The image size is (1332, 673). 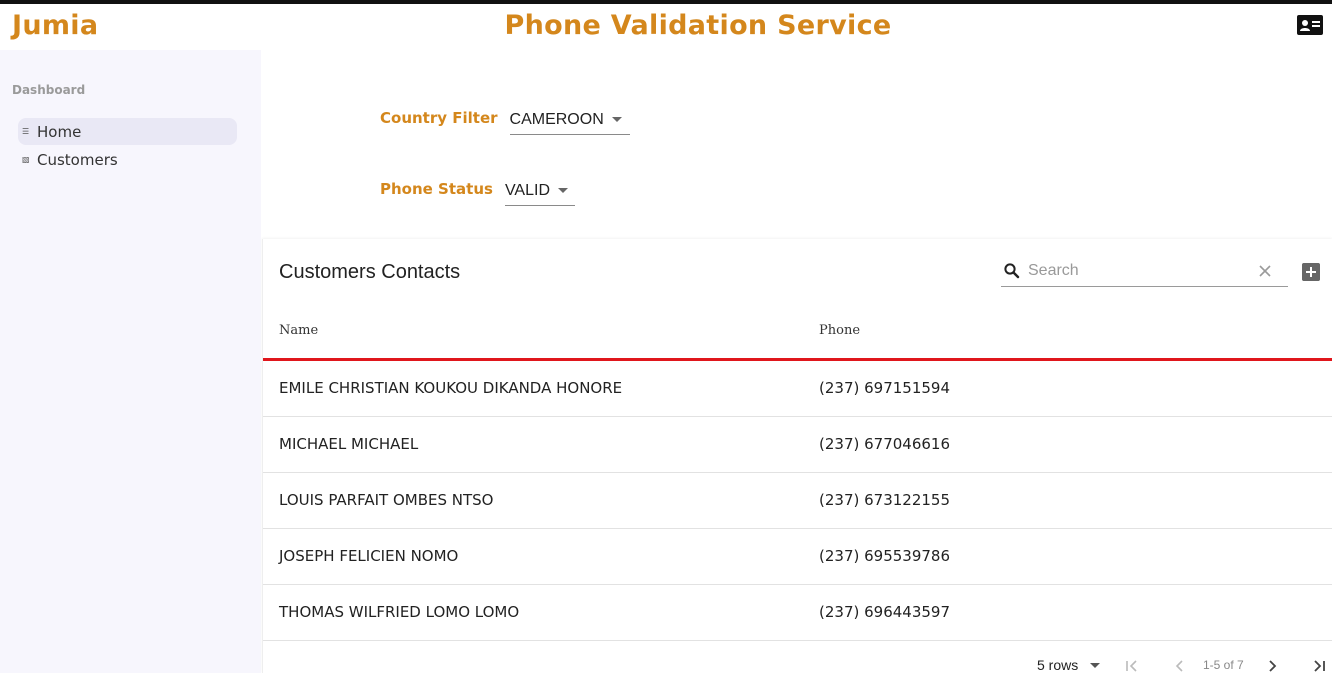 What do you see at coordinates (349, 444) in the screenshot?
I see `cell-name: MICHAEL MICHAEL` at bounding box center [349, 444].